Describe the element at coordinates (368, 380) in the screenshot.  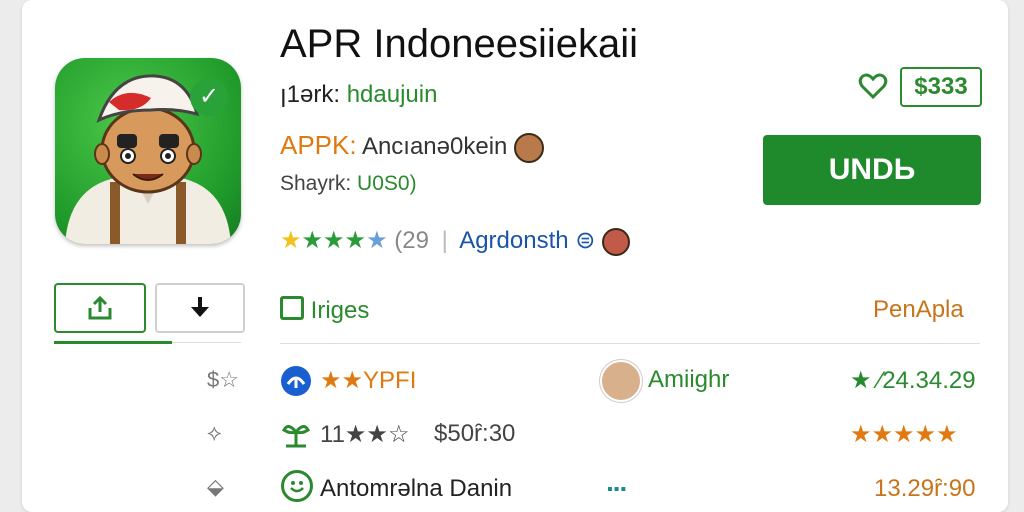
I see `list-item-title: ★★YPFI` at that location.